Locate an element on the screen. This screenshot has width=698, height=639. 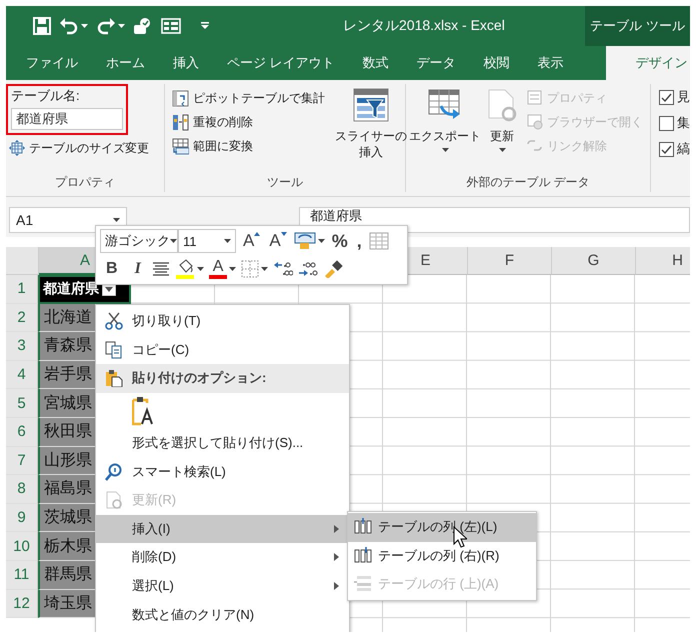
ribbon-tab: データ is located at coordinates (436, 63).